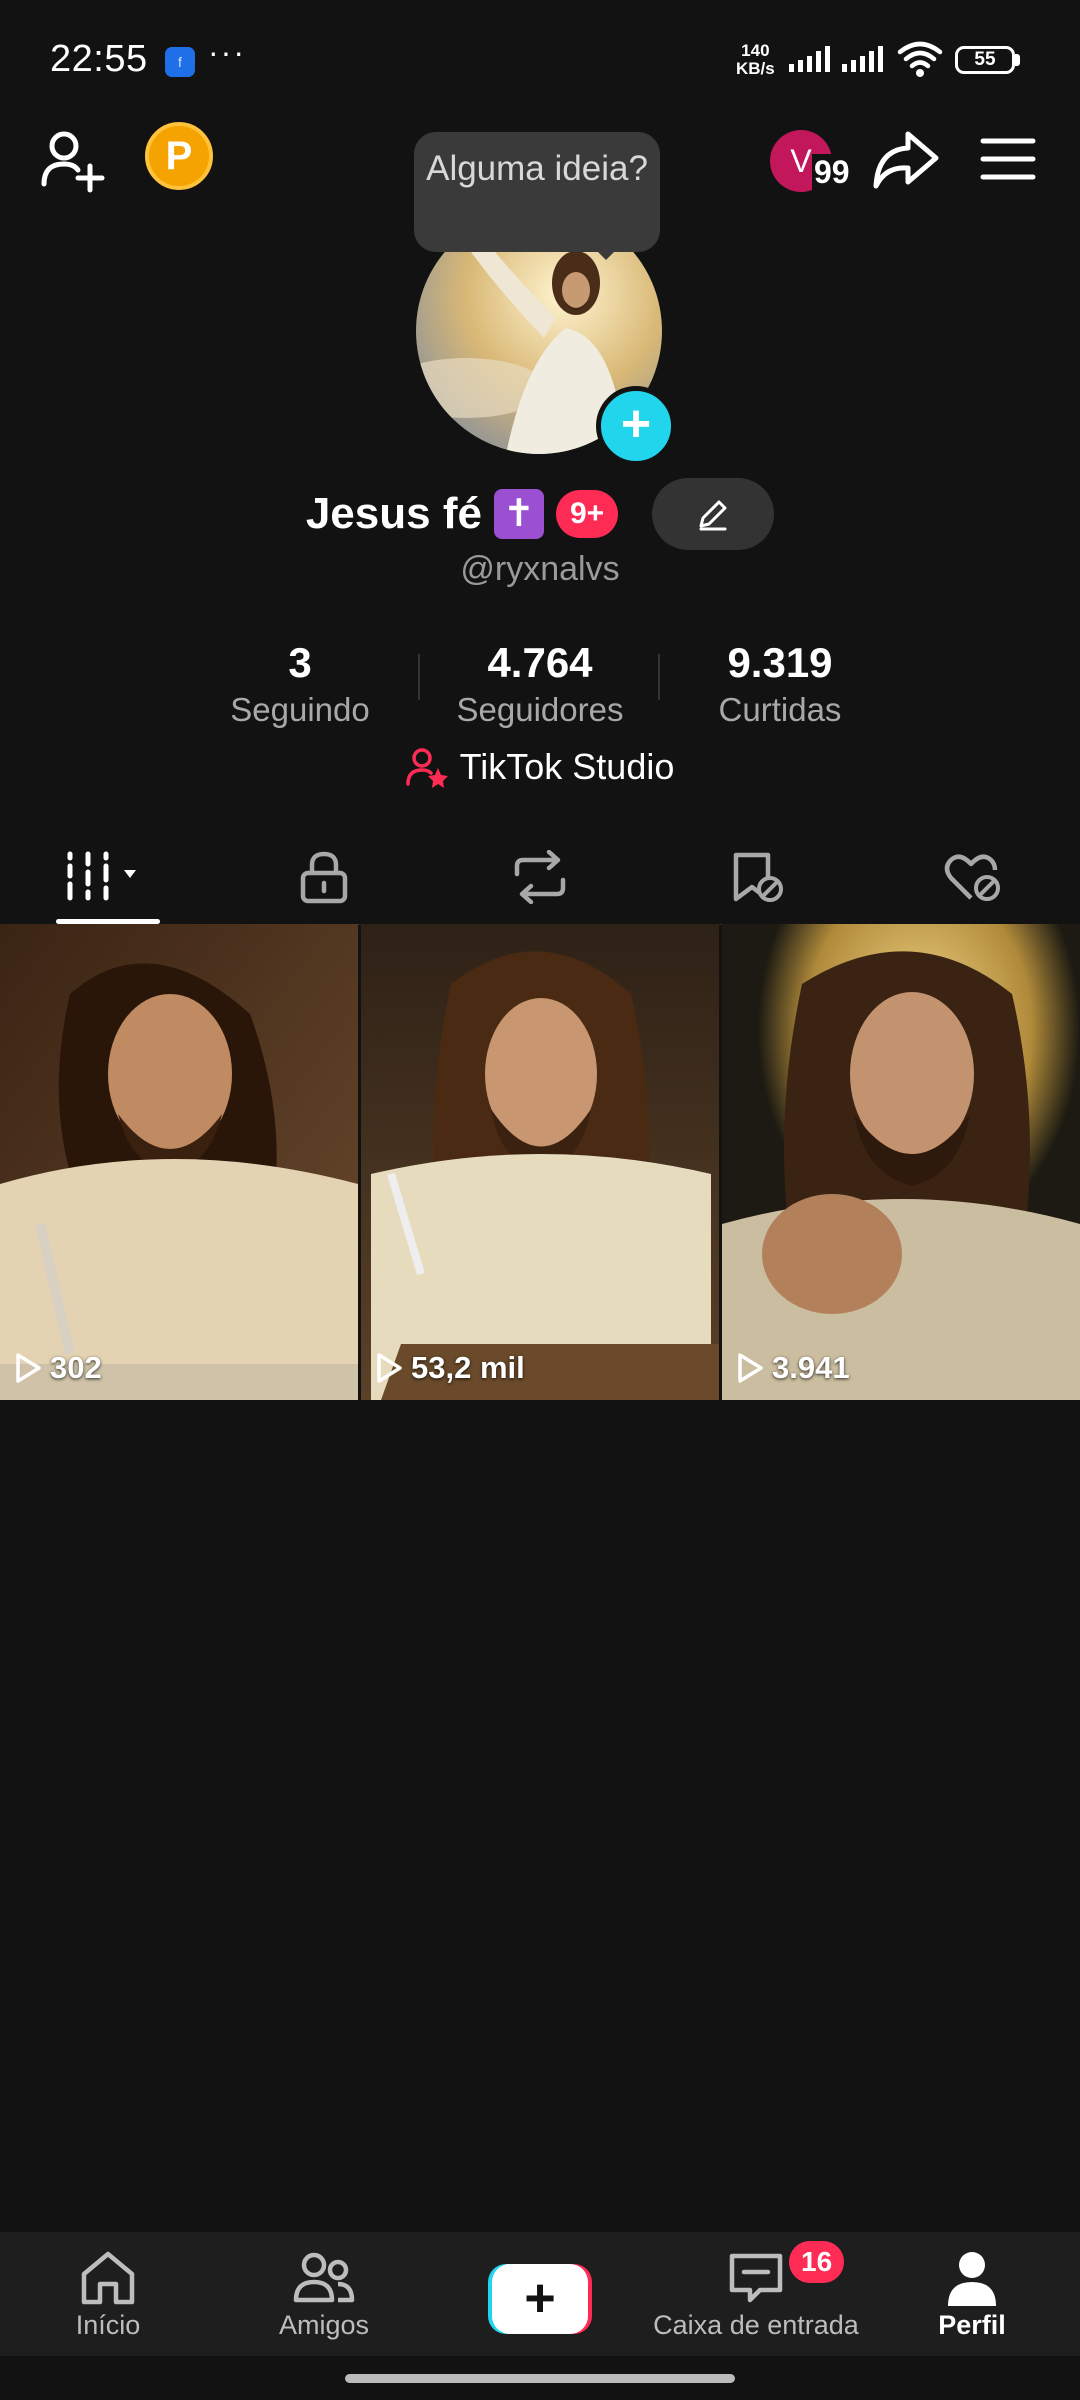 The height and width of the screenshot is (2400, 1080). I want to click on creator-star-icon, so click(426, 768).